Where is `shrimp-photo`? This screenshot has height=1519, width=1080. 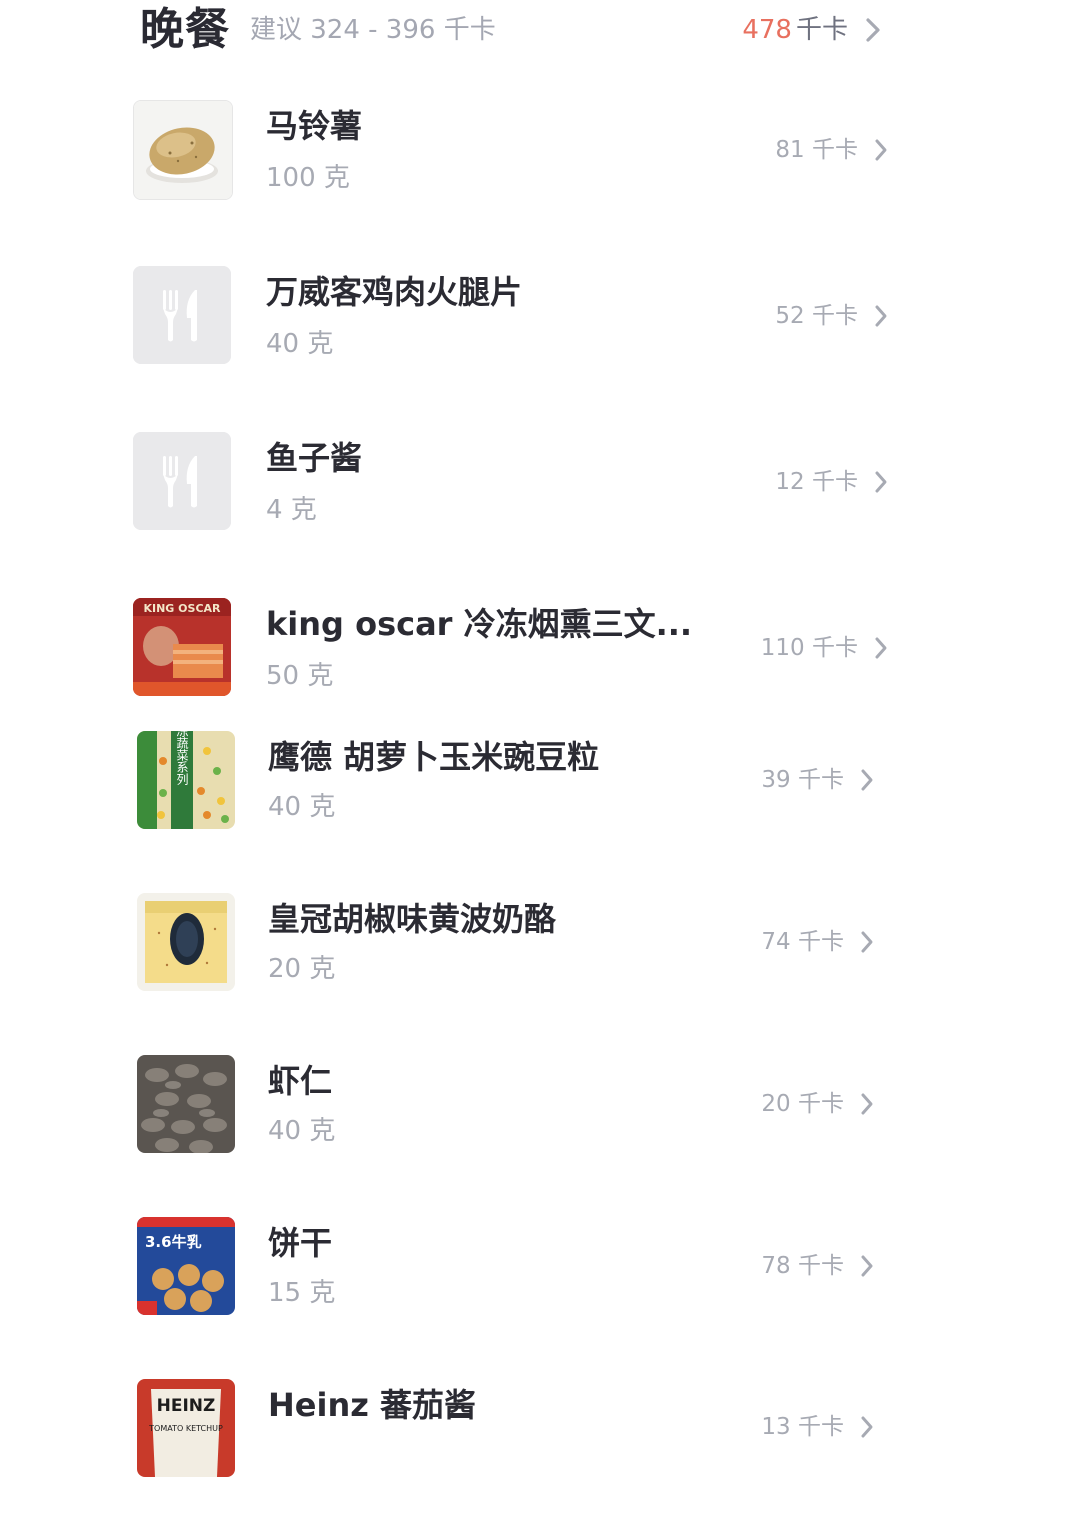
shrimp-photo is located at coordinates (186, 1104).